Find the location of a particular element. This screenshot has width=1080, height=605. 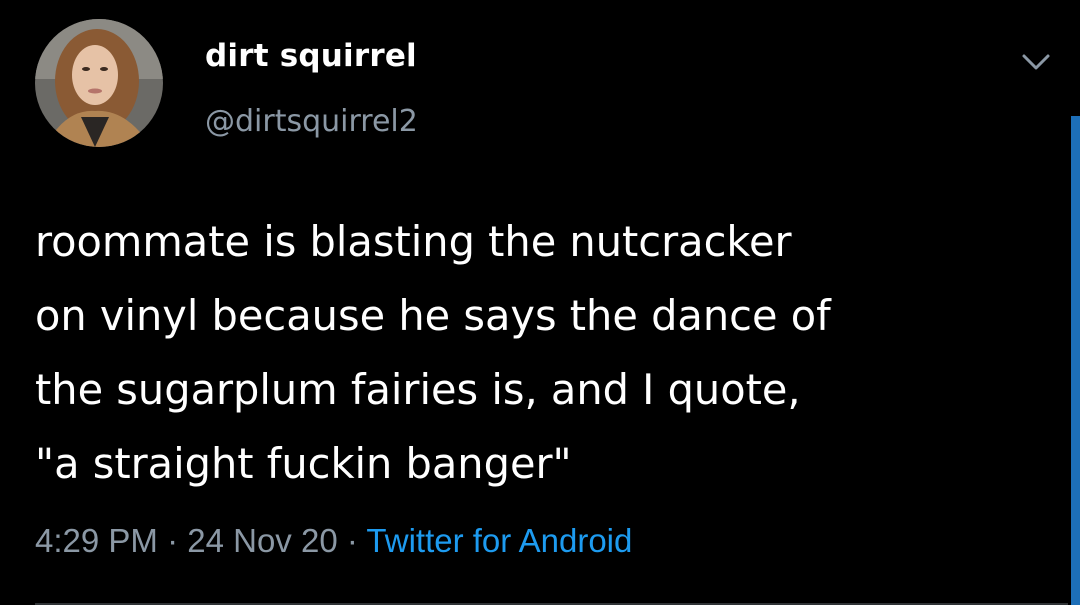

avatar-image is located at coordinates (99, 83).